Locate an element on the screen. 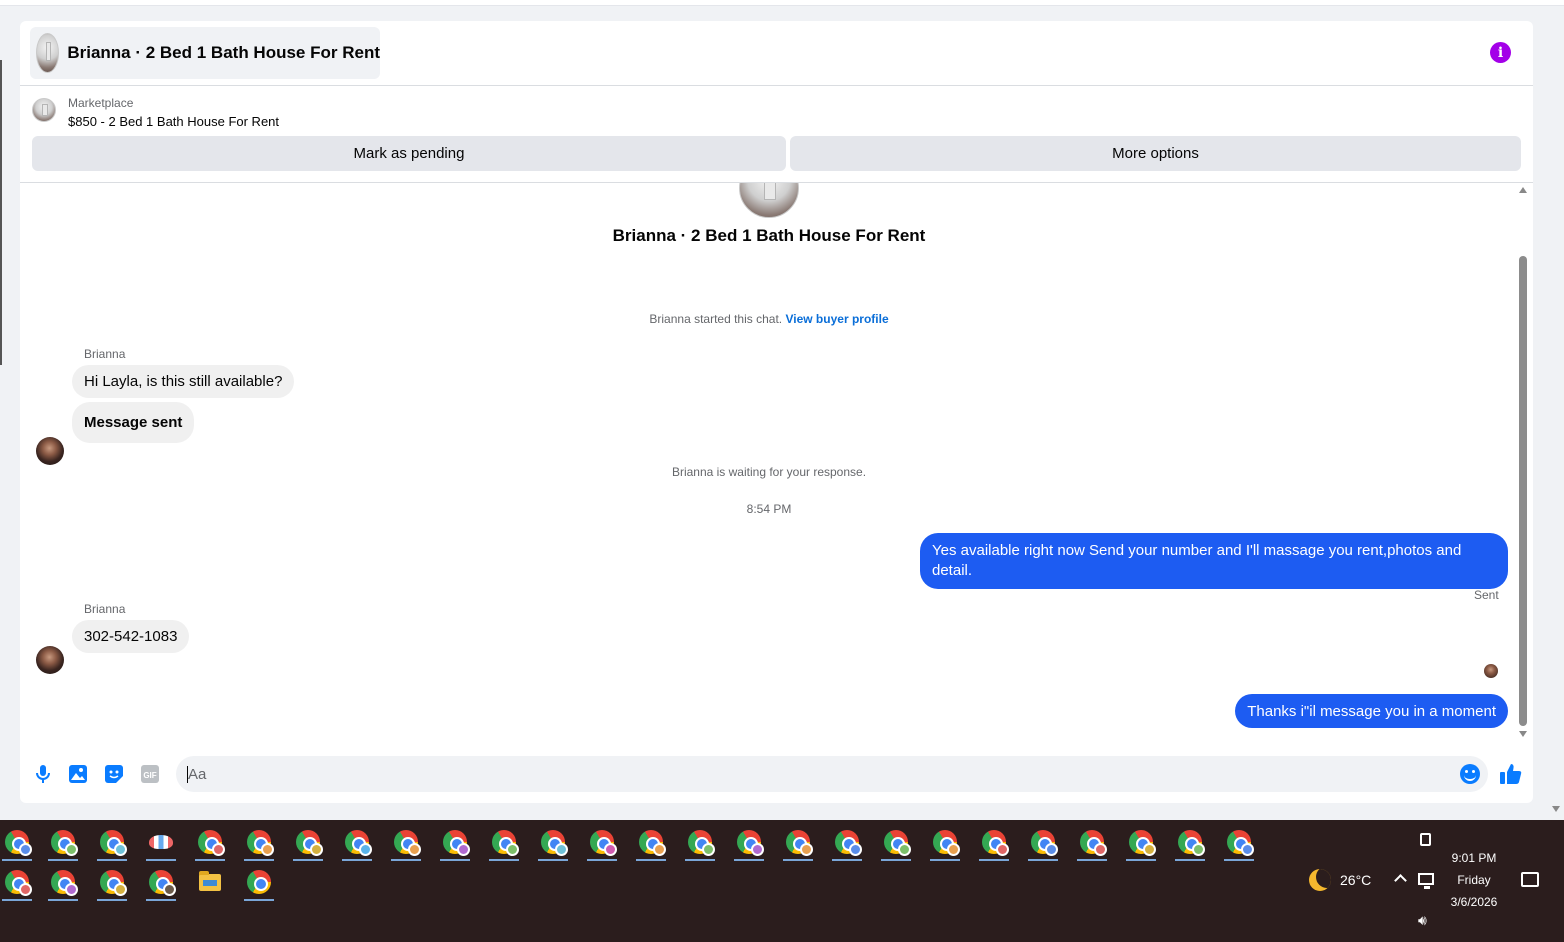 Image resolution: width=1564 pixels, height=942 pixels. incoming-message: Message sent is located at coordinates (133, 422).